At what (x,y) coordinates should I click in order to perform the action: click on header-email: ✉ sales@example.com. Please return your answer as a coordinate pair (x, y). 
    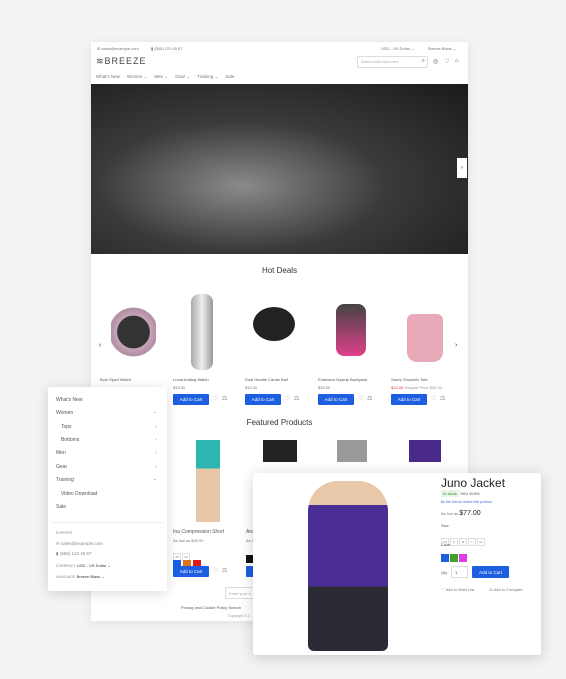
    Looking at the image, I should click on (118, 48).